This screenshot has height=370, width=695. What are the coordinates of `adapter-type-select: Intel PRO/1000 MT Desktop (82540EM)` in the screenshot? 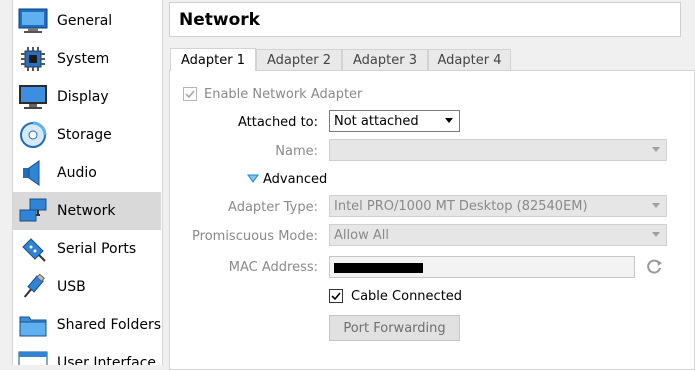 It's located at (498, 206).